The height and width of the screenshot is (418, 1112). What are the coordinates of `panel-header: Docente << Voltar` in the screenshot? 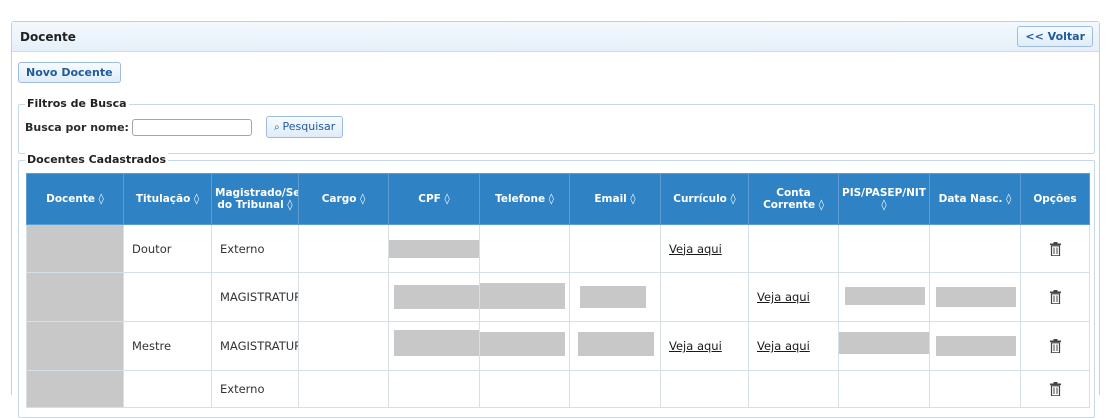 It's located at (555, 37).